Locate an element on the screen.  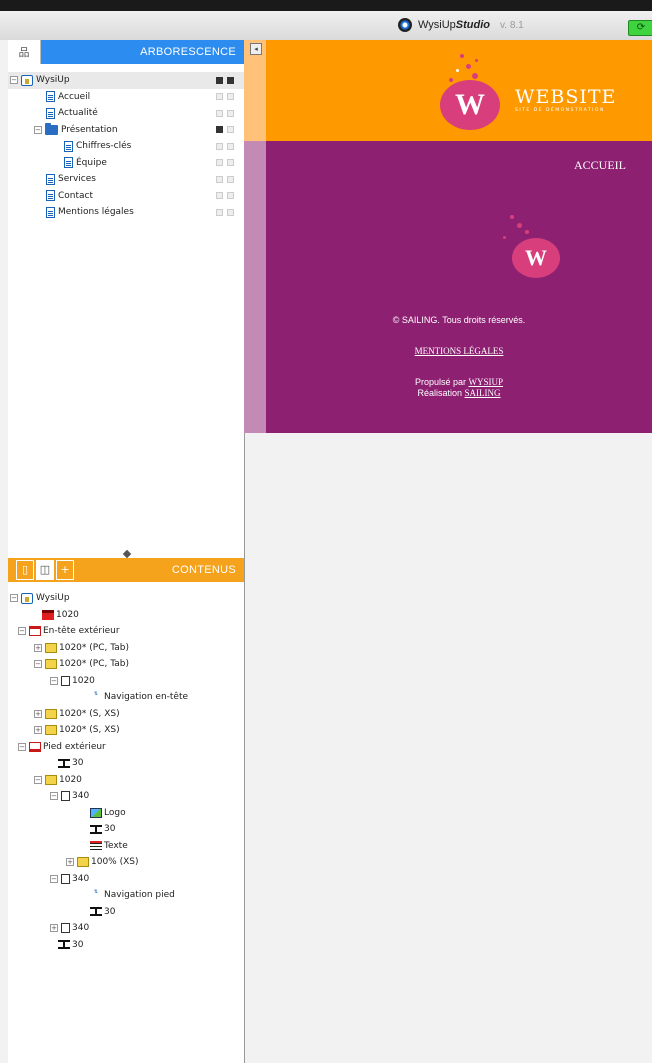
content-item-2: +1020* (PC, Tab) is located at coordinates (126, 648).